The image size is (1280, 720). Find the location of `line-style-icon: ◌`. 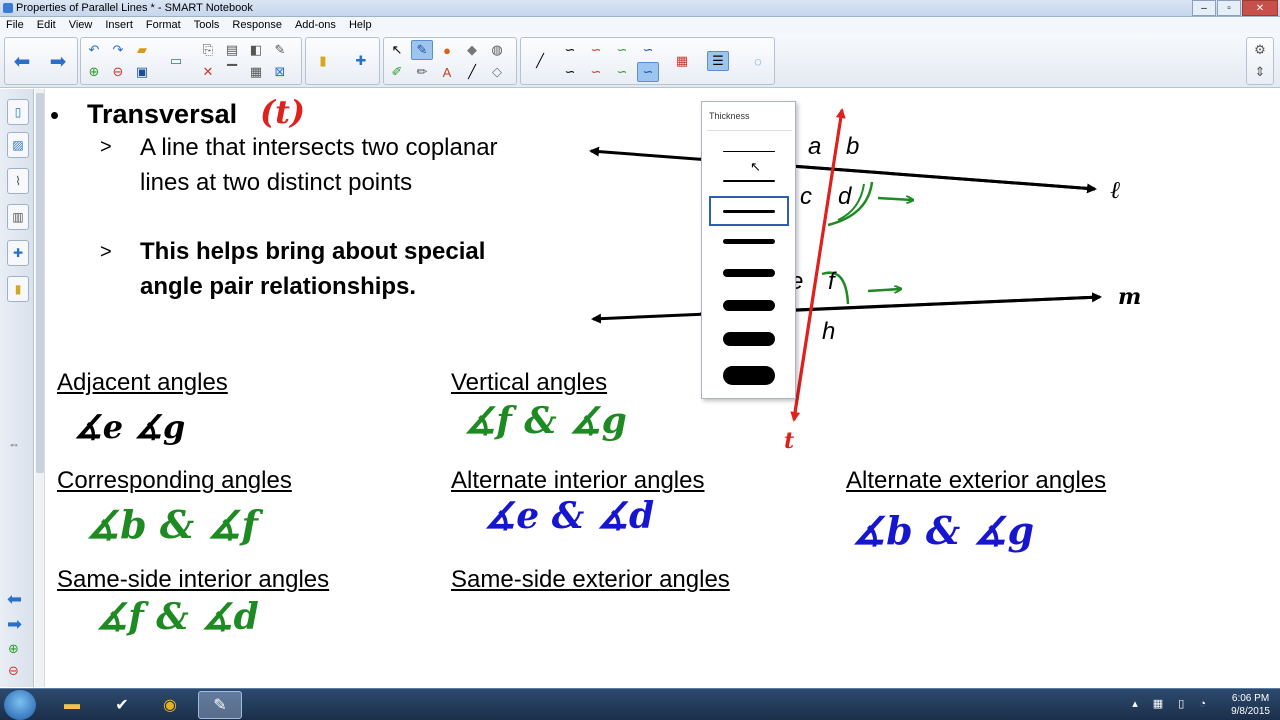

line-style-icon: ◌ is located at coordinates (758, 61).